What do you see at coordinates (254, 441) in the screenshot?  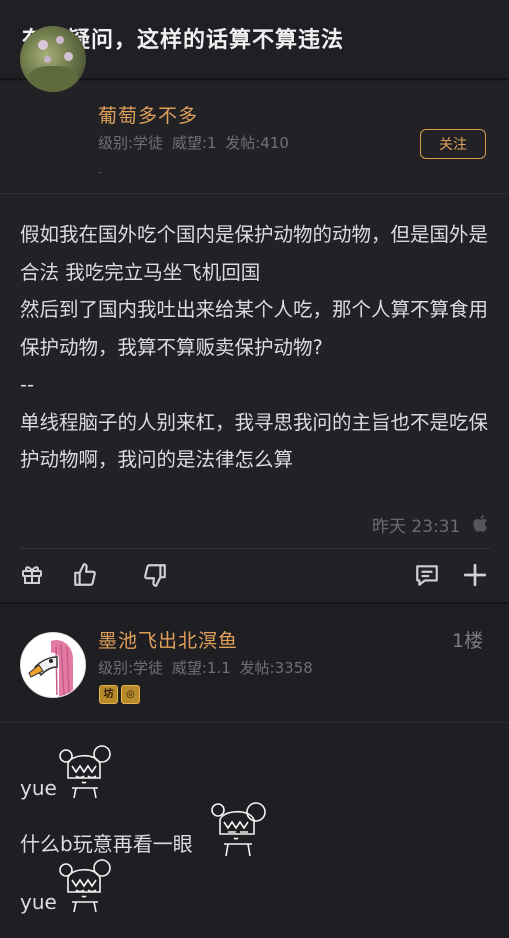 I see `post-body-line: 单线程脑子的人别来杠，我寻思我问的主旨也不是吃保护动物啊，我问的是法律怎么算` at bounding box center [254, 441].